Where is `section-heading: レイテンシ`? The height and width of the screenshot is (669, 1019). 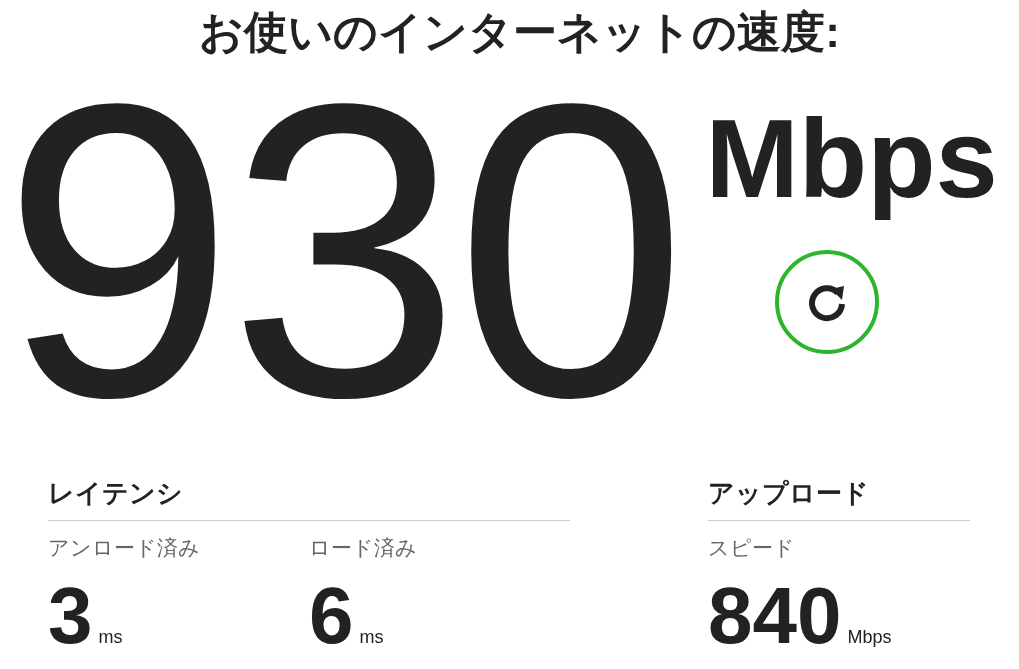 section-heading: レイテンシ is located at coordinates (309, 500).